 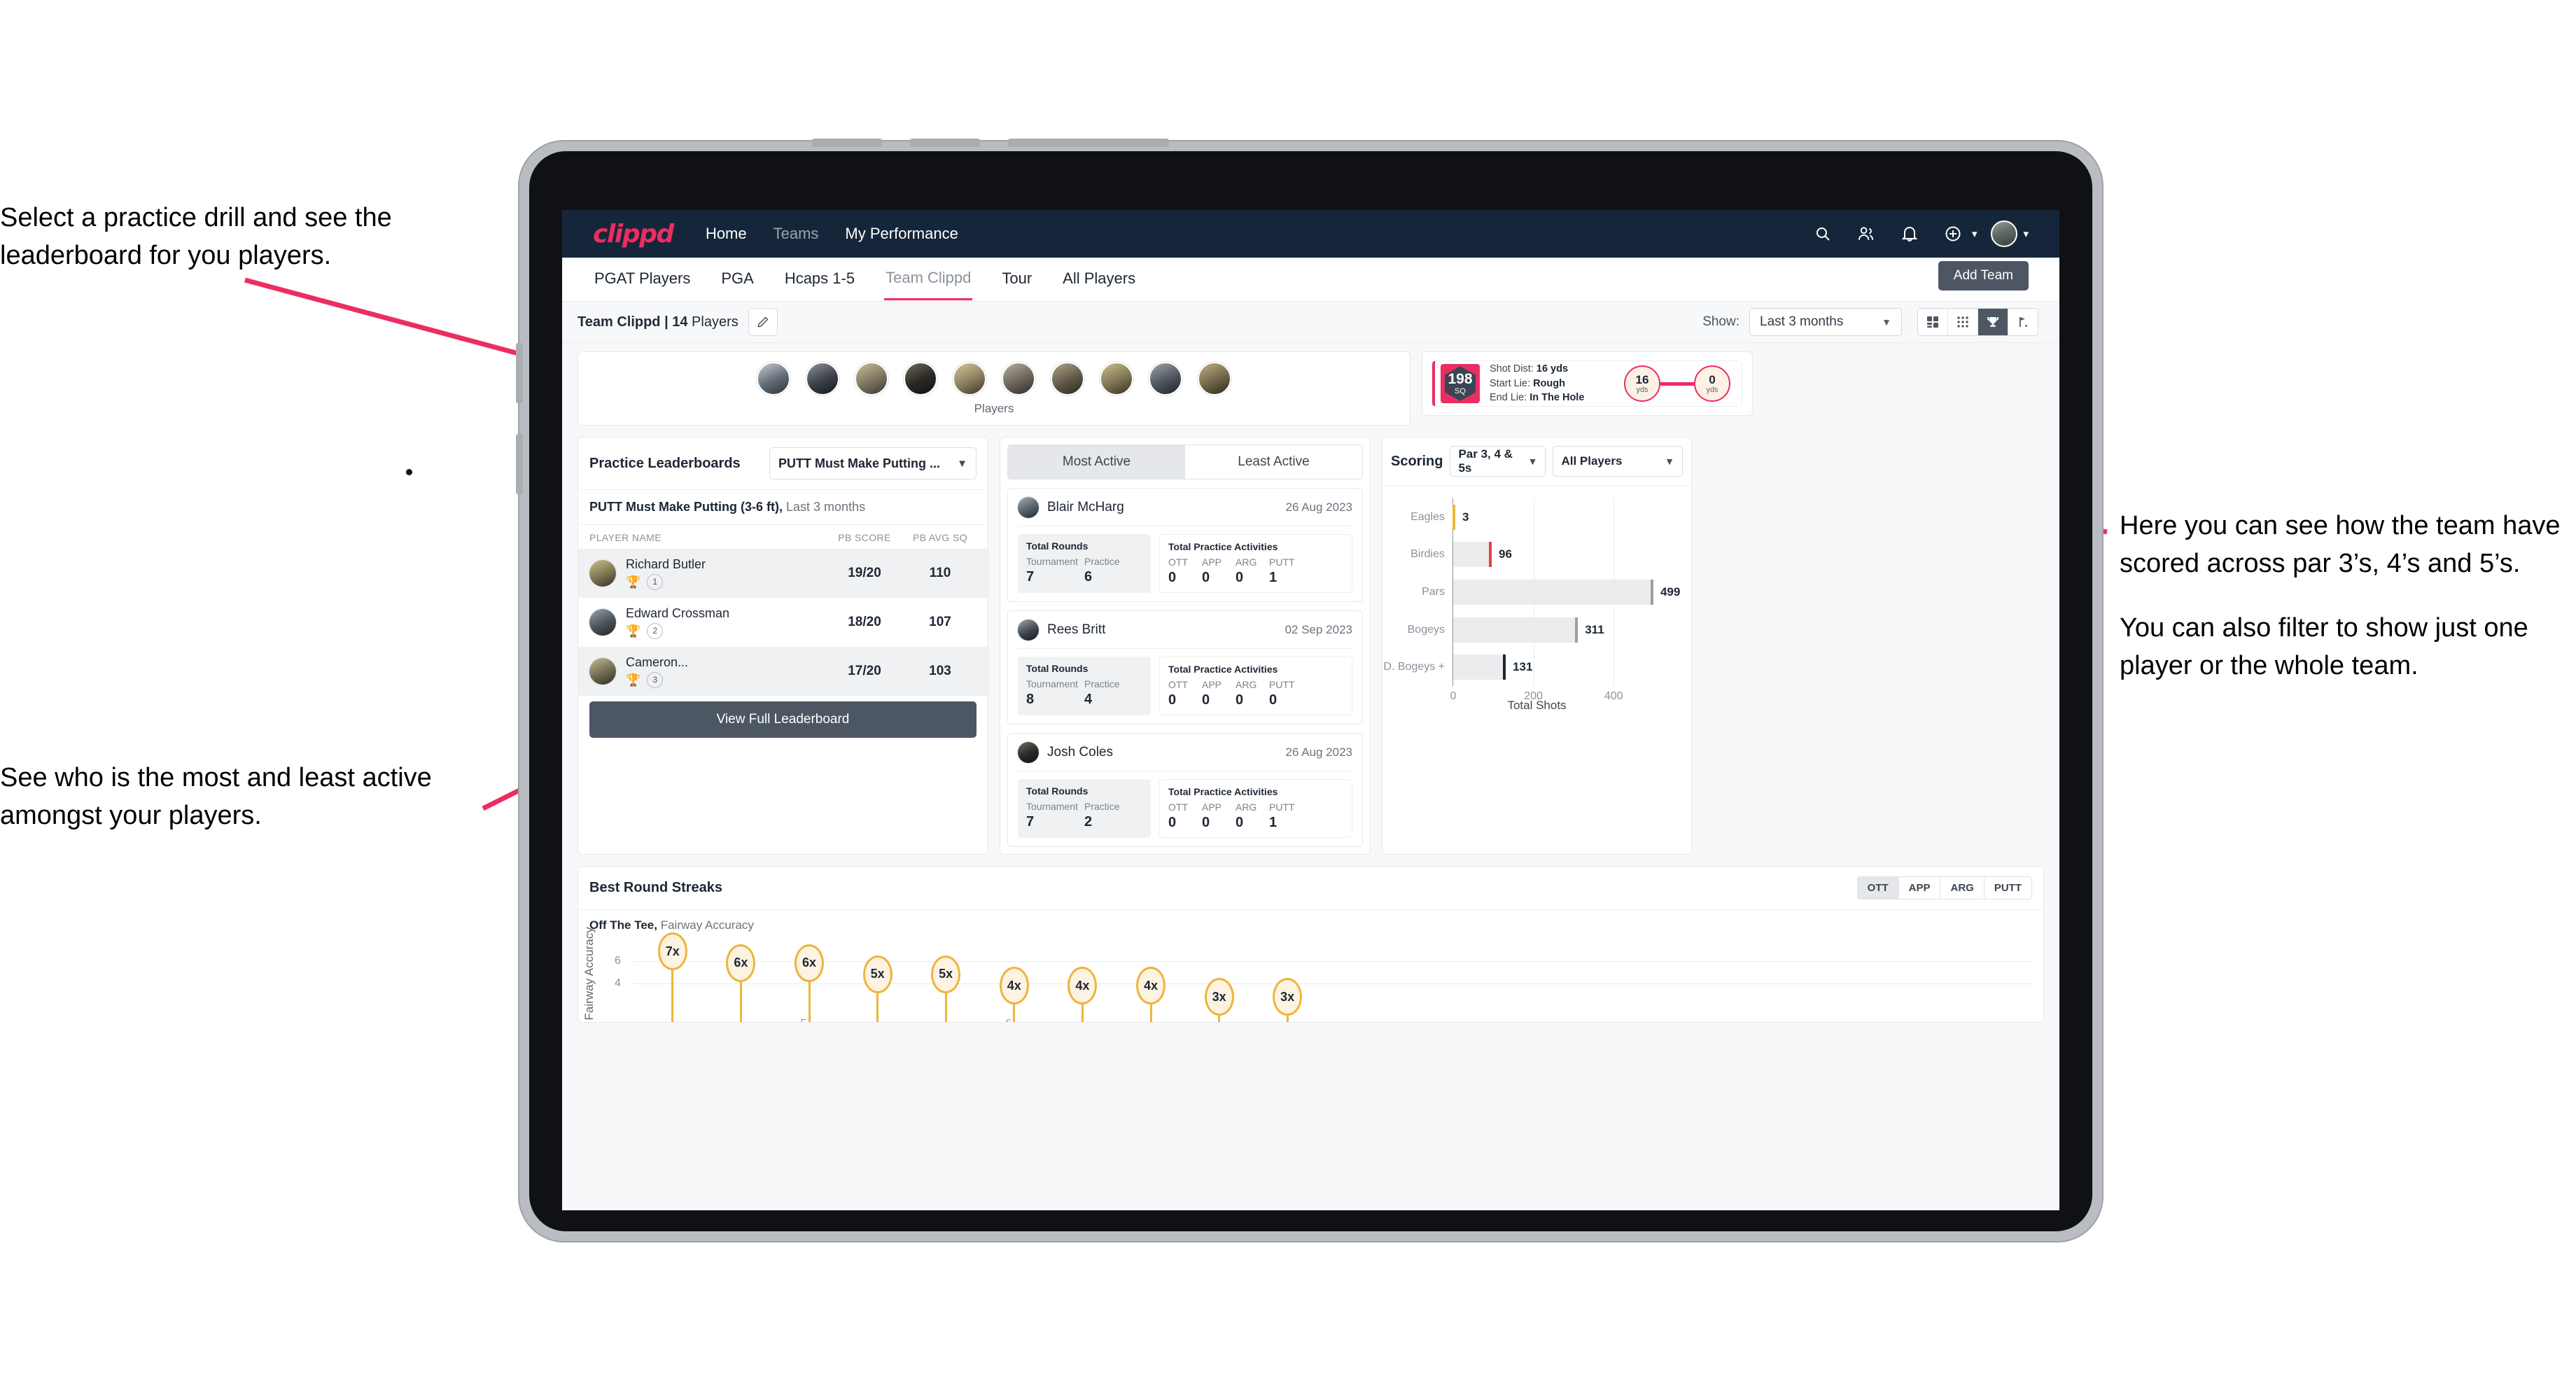 I want to click on player-filter-select: All Players ▼, so click(x=1618, y=461).